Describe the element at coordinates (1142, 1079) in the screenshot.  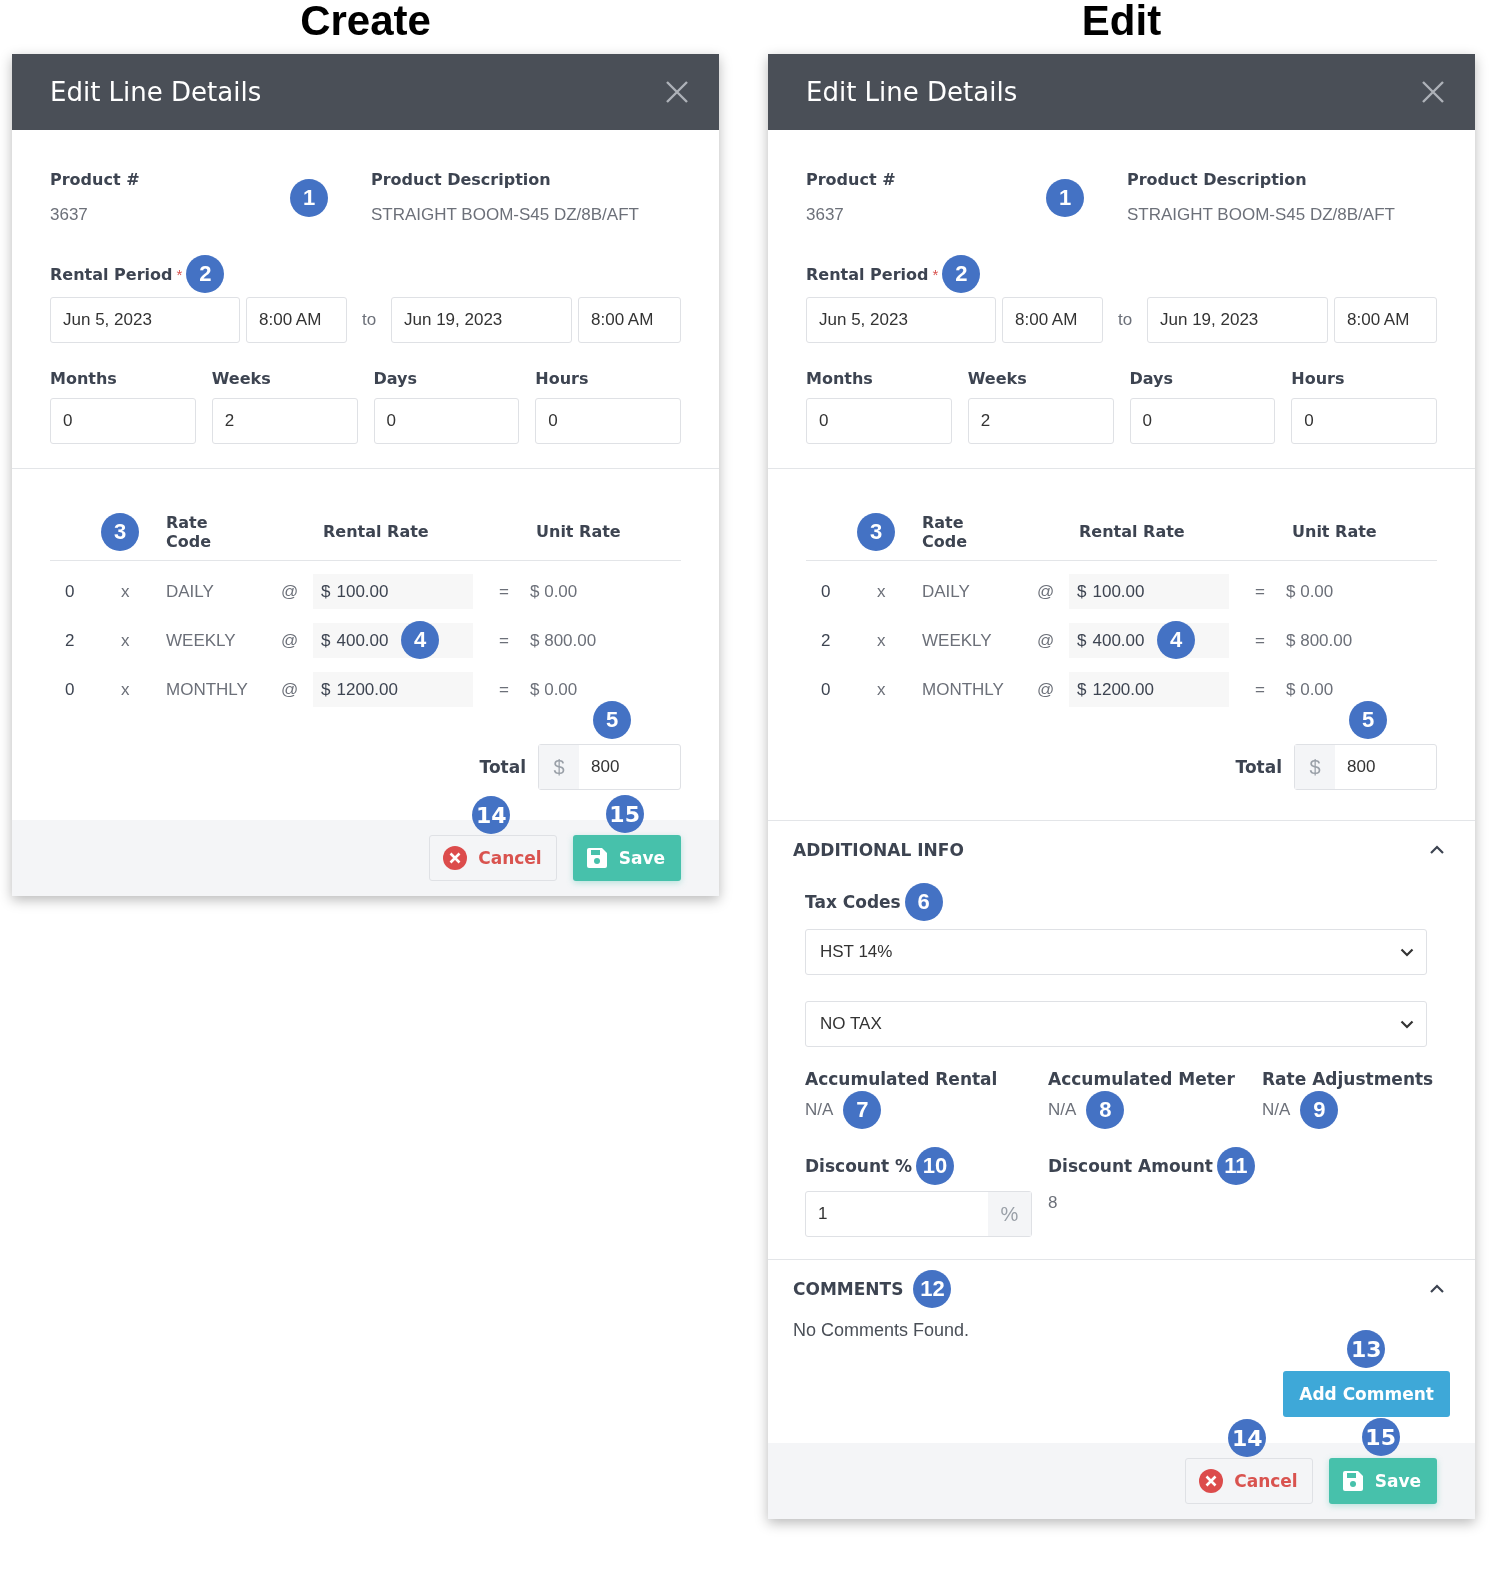
I see `field-label: Accumulated Meter` at that location.